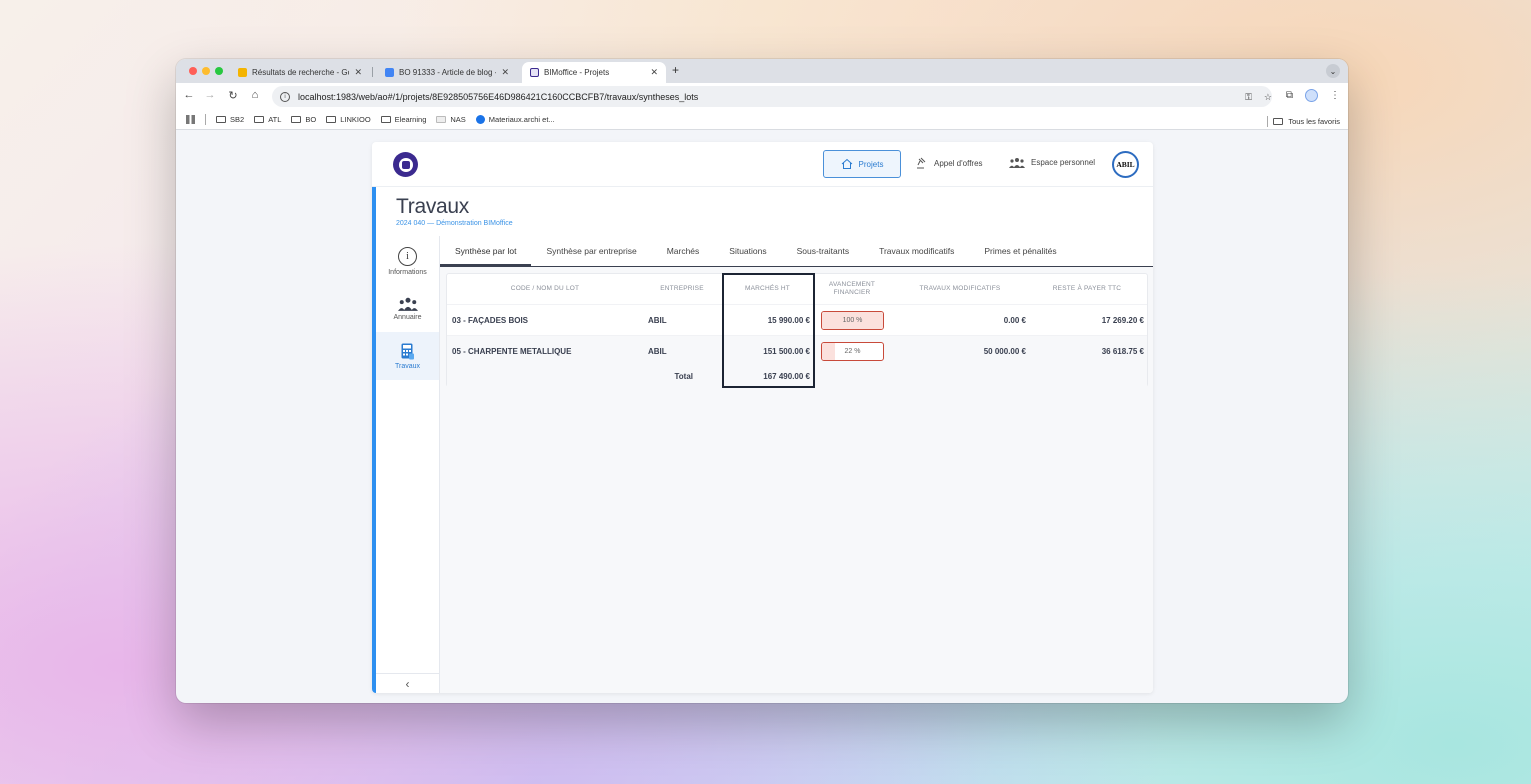  I want to click on progress-avancement: 100 %, so click(852, 320).